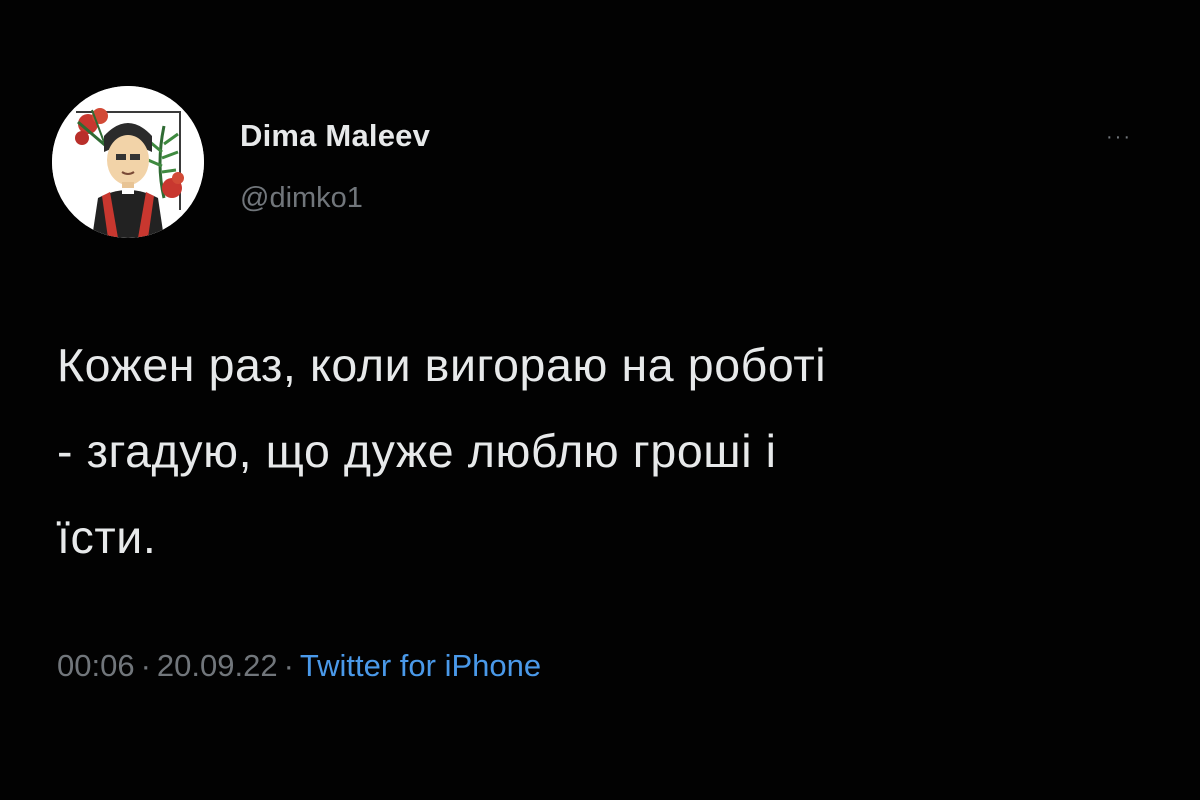  What do you see at coordinates (217, 665) in the screenshot?
I see `tweet-date: 20.09.22` at bounding box center [217, 665].